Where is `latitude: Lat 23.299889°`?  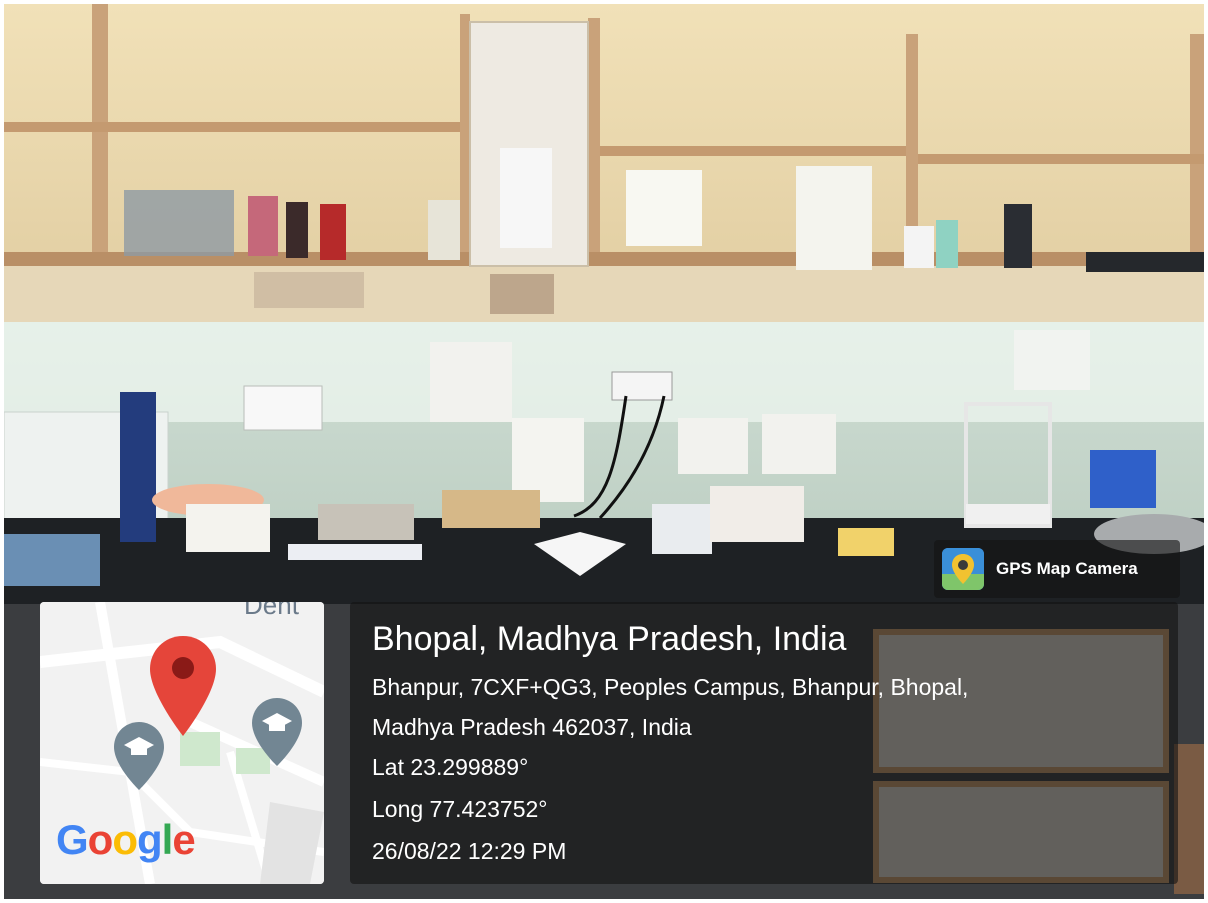
latitude: Lat 23.299889° is located at coordinates (450, 767).